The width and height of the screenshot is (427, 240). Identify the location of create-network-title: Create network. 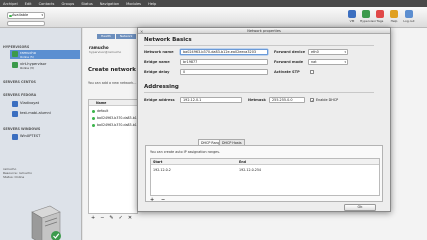
(112, 70).